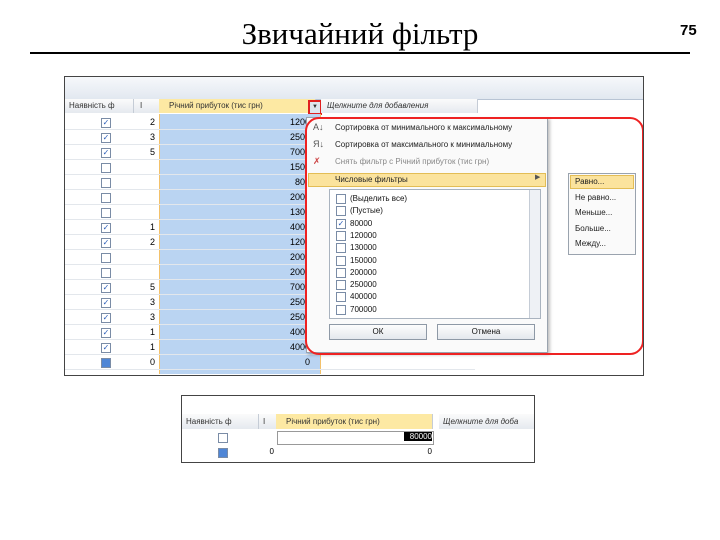 The height and width of the screenshot is (540, 720). I want to click on result-header-availability: Наявність ф, so click(220, 421).